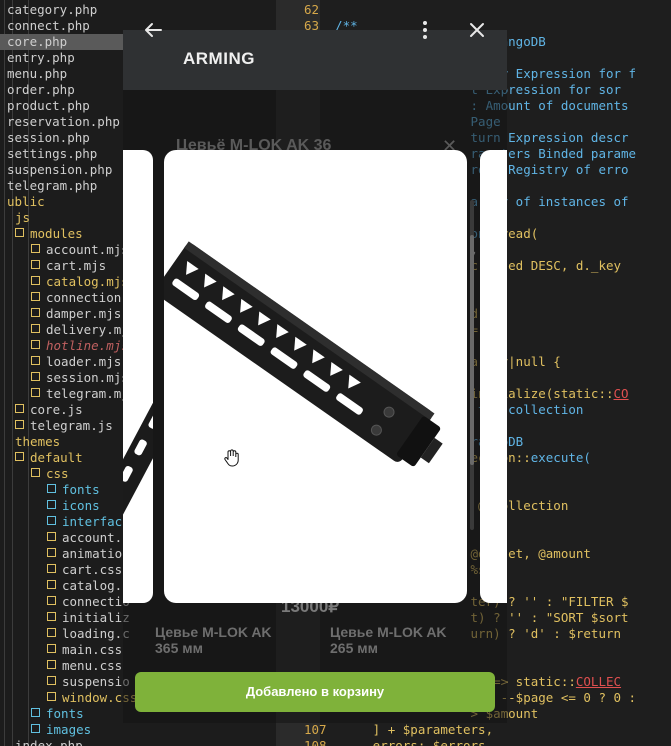 The height and width of the screenshot is (746, 671). I want to click on tree-item-label: account.c, so click(96, 537).